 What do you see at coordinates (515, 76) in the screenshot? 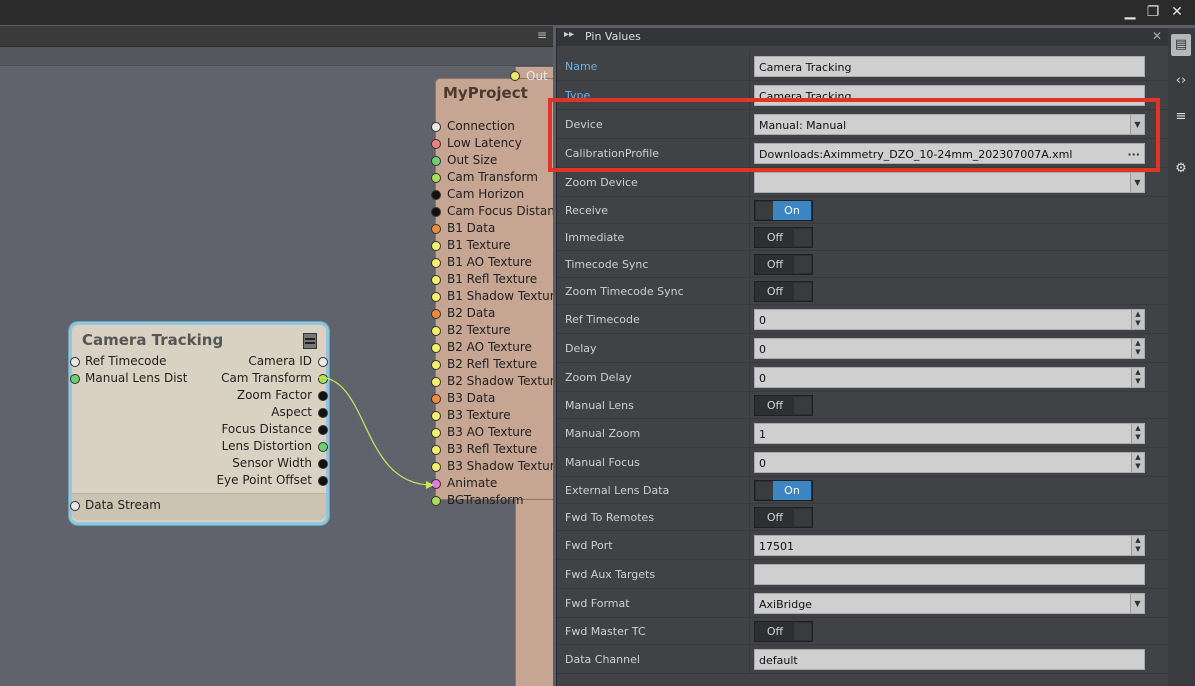
I see `out-pin-dot` at bounding box center [515, 76].